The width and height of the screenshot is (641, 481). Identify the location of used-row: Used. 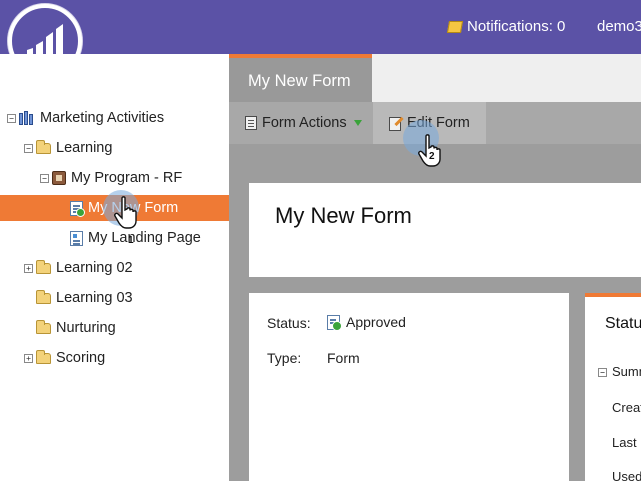
(626, 475).